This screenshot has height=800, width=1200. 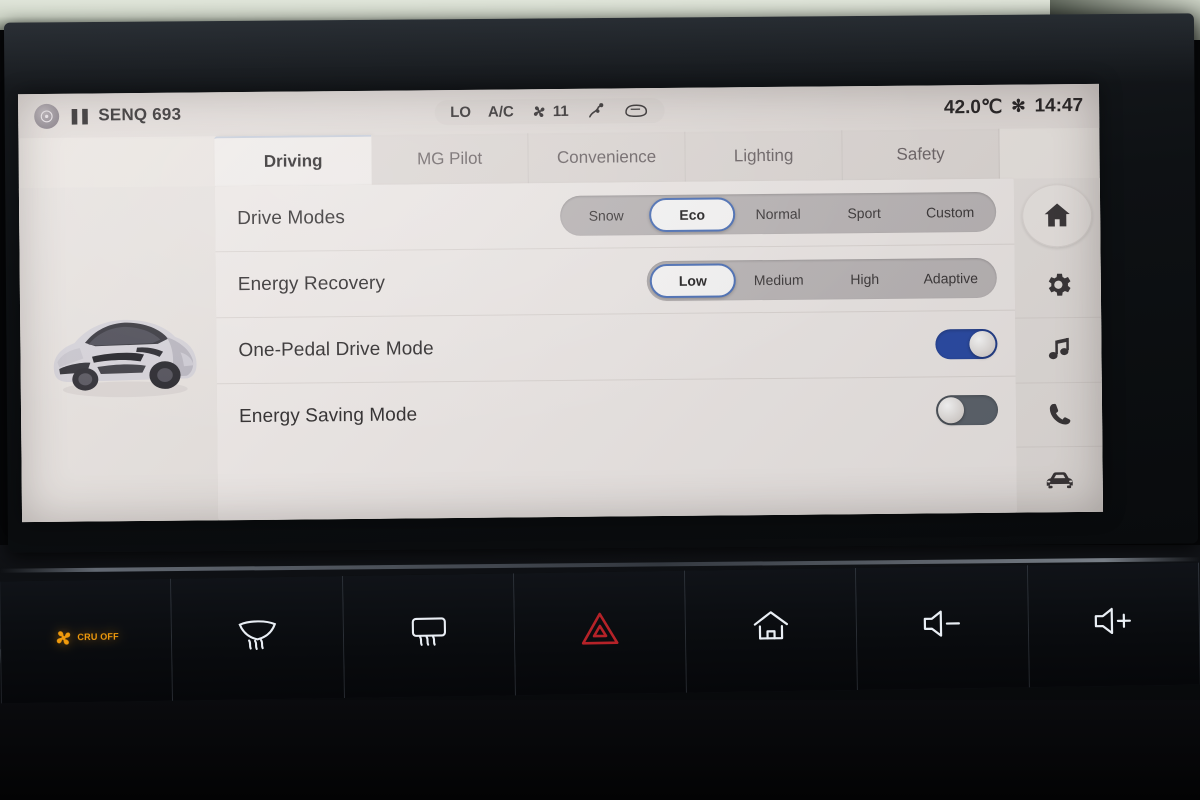 What do you see at coordinates (599, 53) in the screenshot?
I see `bezel-sheen` at bounding box center [599, 53].